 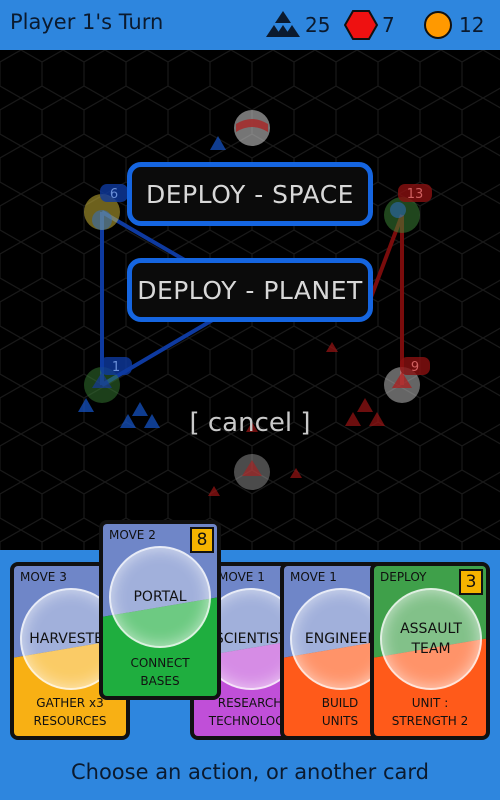 I want to click on card-assault-team: DEPLOY 3 ASSAULT TEAM UNIT : STRENGTH 2, so click(x=430, y=651).